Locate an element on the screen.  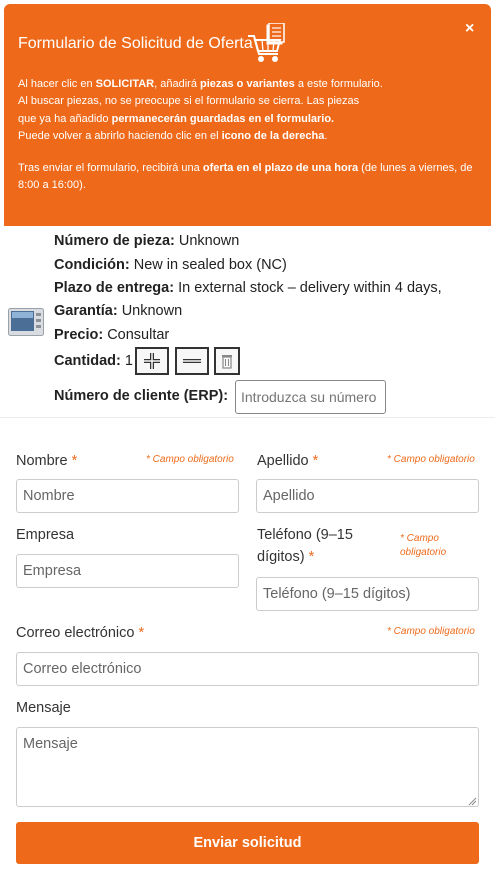
plus-icon is located at coordinates (152, 361).